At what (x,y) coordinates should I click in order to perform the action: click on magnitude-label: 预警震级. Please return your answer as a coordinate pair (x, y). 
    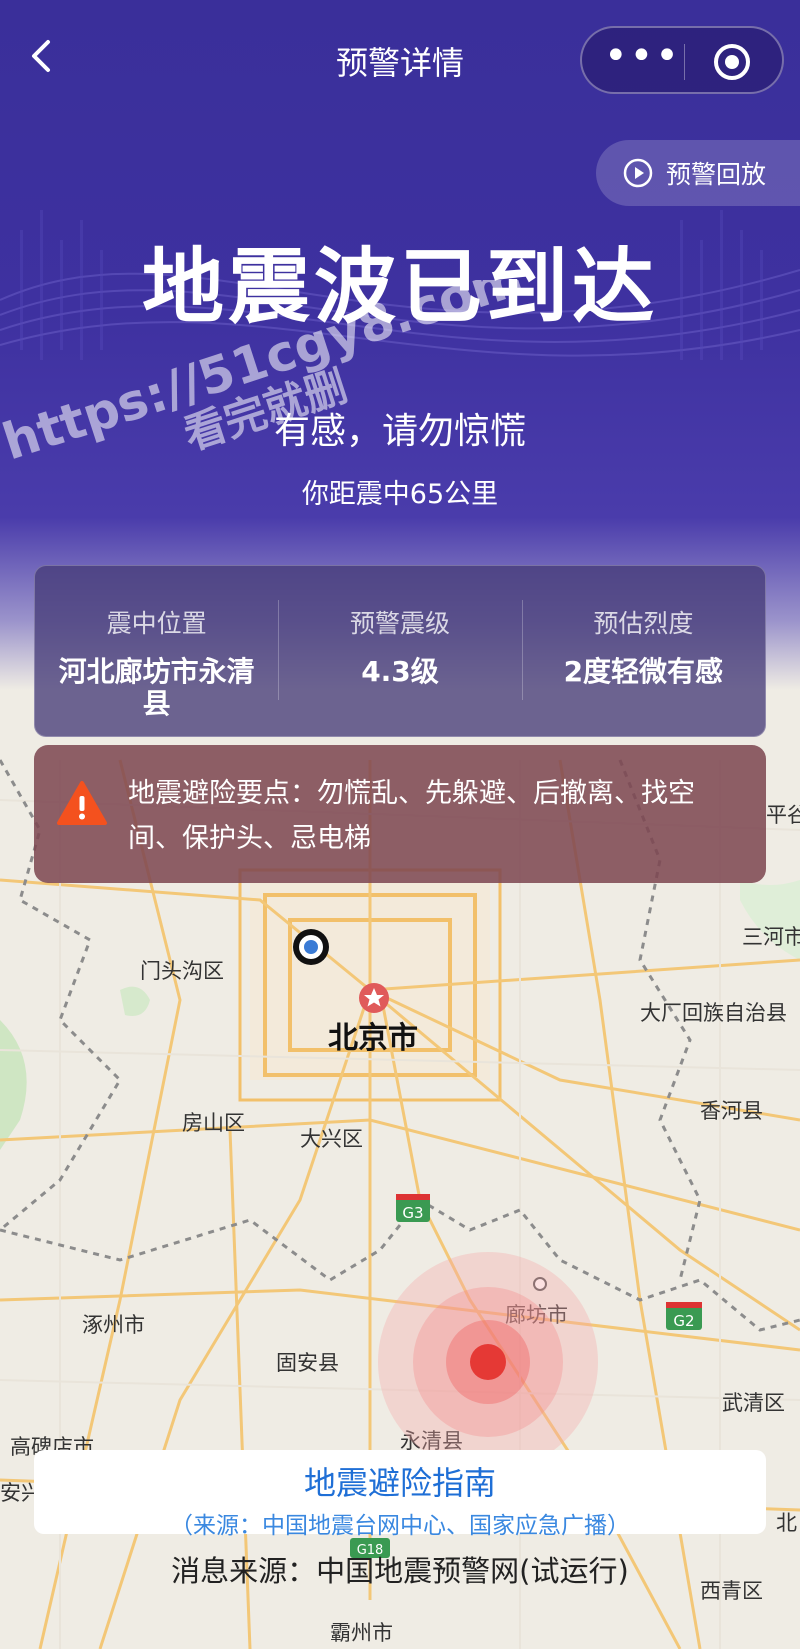
    Looking at the image, I should click on (399, 623).